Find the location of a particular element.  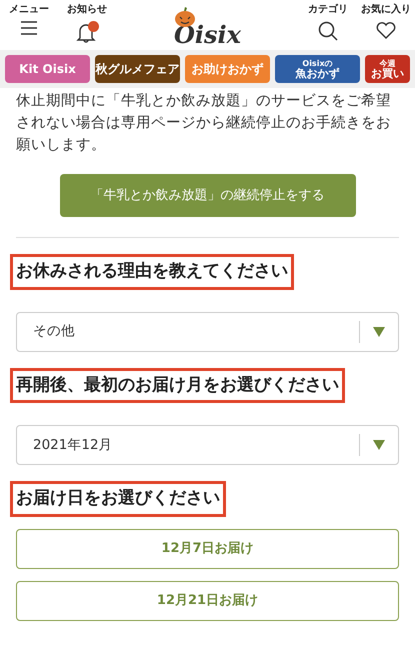

banner-link: 秋グルメフェア is located at coordinates (137, 69).